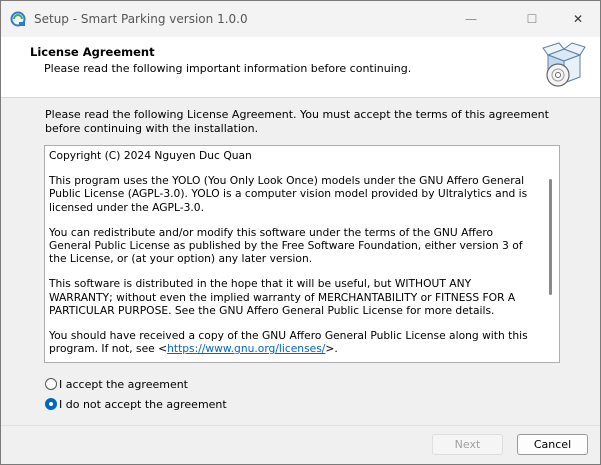  I want to click on cancel-button: Cancel, so click(552, 444).